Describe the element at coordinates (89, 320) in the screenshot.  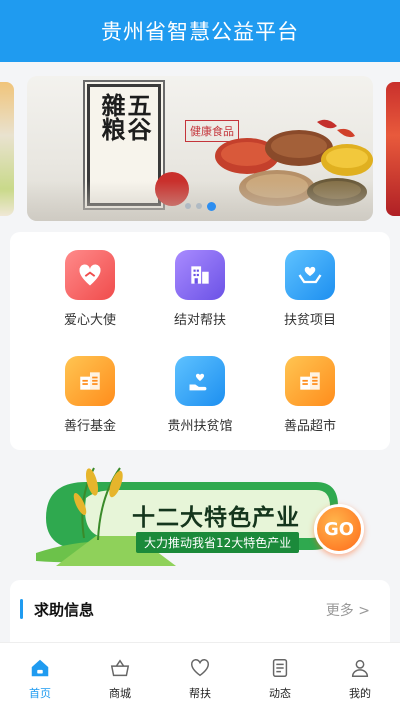
I see `grid-label: 爱心大使` at that location.